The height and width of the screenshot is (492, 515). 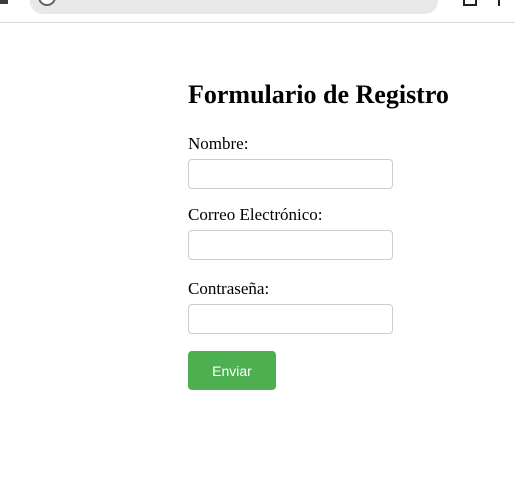 What do you see at coordinates (255, 214) in the screenshot?
I see `email-label: Correo Electrónico:` at bounding box center [255, 214].